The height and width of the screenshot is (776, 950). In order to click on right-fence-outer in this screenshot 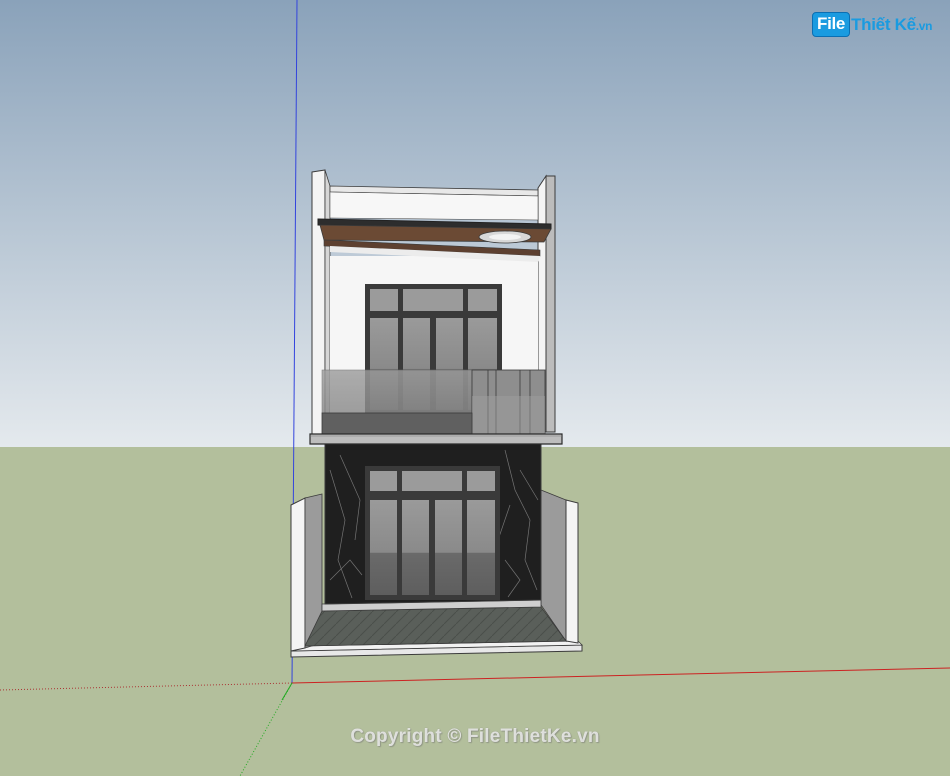, I will do `click(572, 571)`.